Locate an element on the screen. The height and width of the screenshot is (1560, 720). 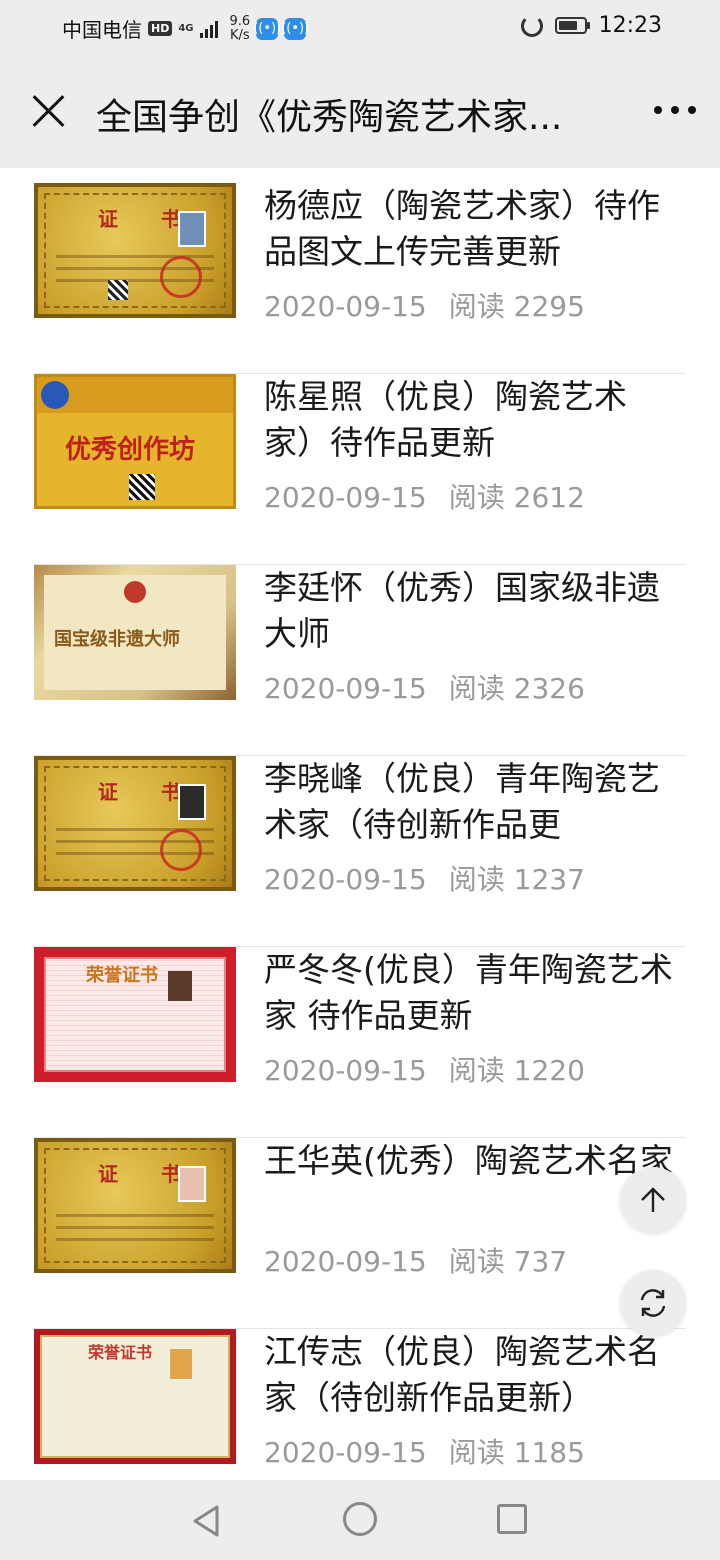
circle-home-icon is located at coordinates (360, 1519).